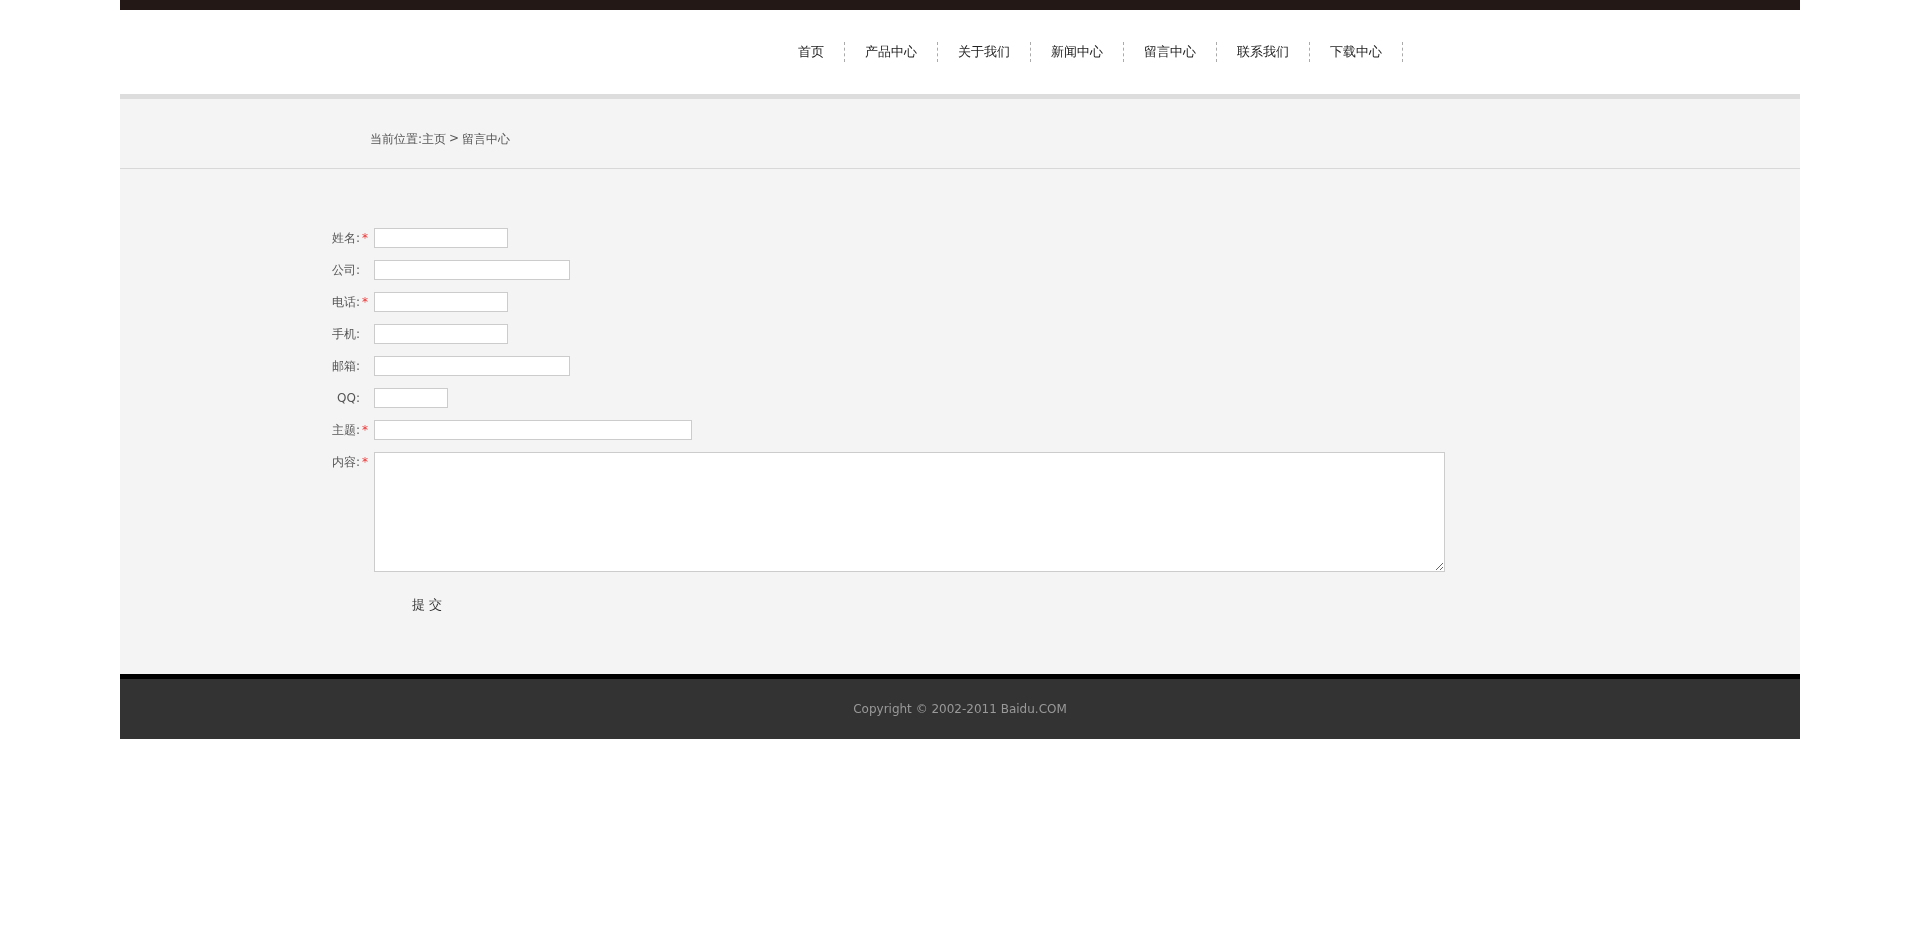 Image resolution: width=1920 pixels, height=936 pixels. Describe the element at coordinates (1077, 52) in the screenshot. I see `nav-link: 新闻中心` at that location.